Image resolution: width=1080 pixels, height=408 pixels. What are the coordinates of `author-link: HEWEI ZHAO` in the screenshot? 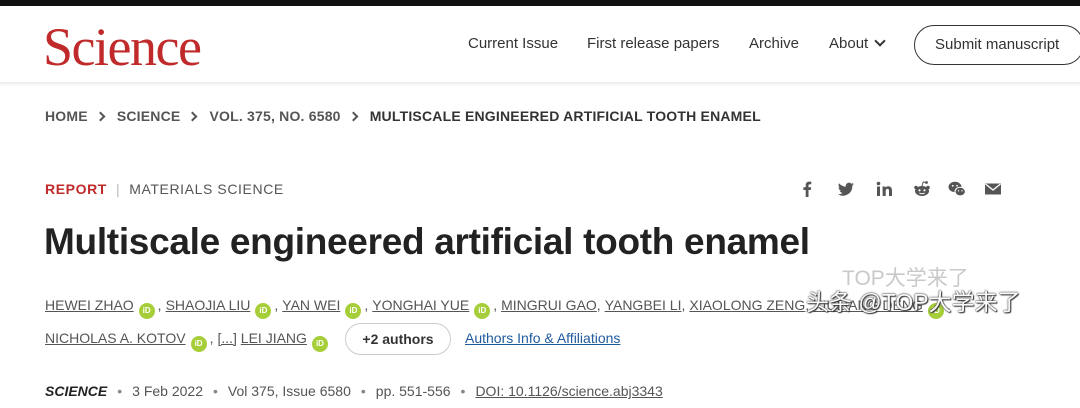 It's located at (89, 305).